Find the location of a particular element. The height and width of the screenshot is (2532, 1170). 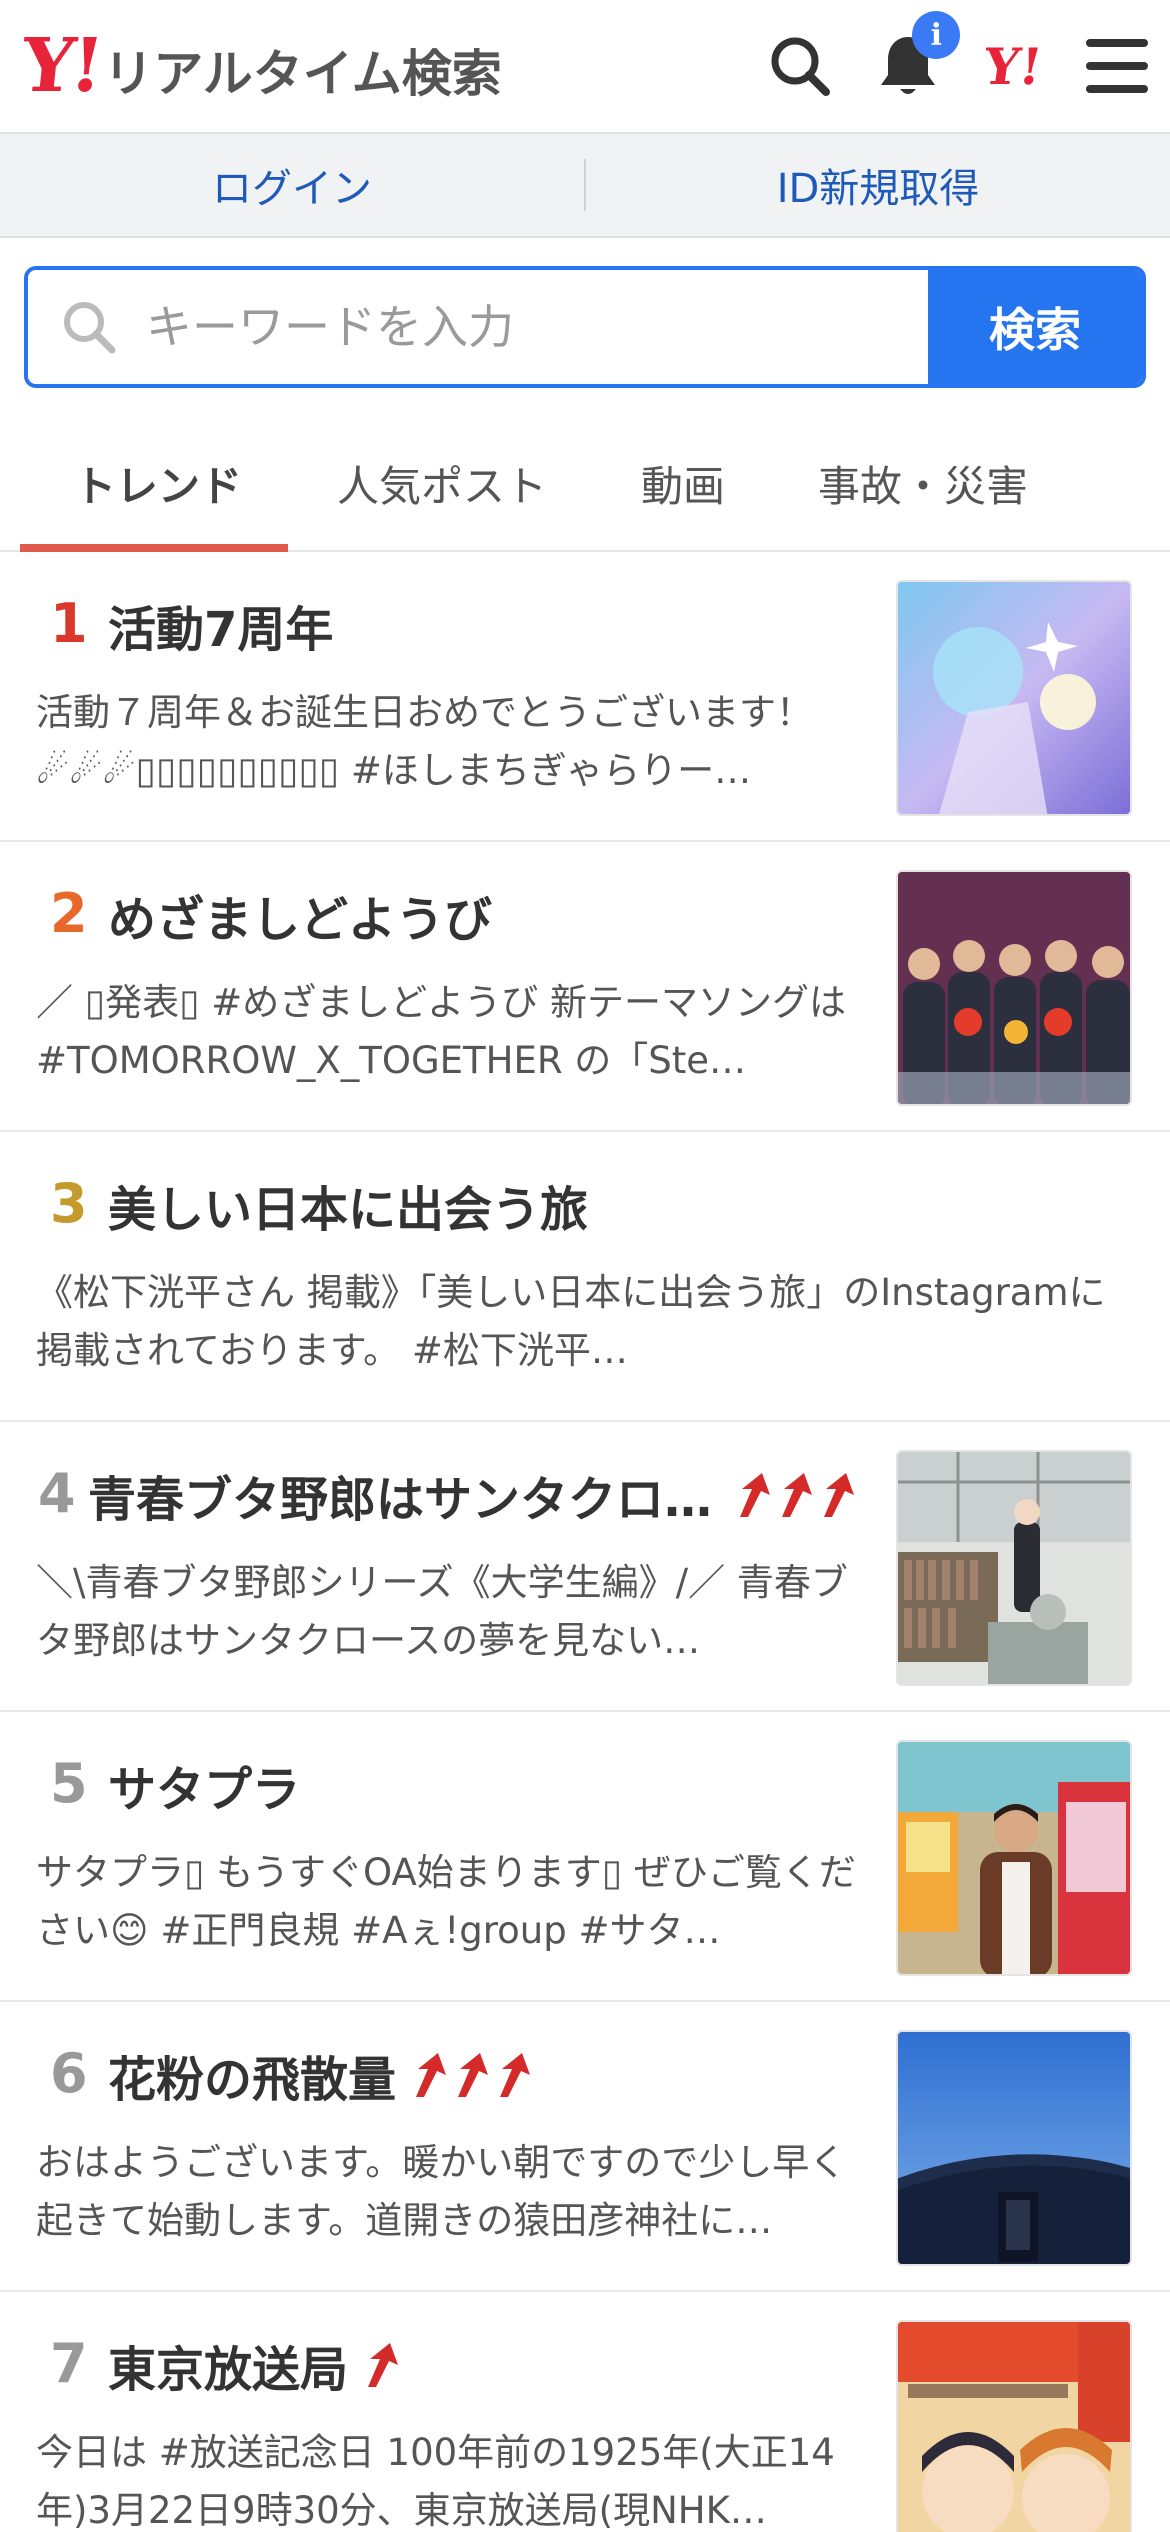

trend-title-text: 美しい日本に出会う旅 is located at coordinates (348, 1210).